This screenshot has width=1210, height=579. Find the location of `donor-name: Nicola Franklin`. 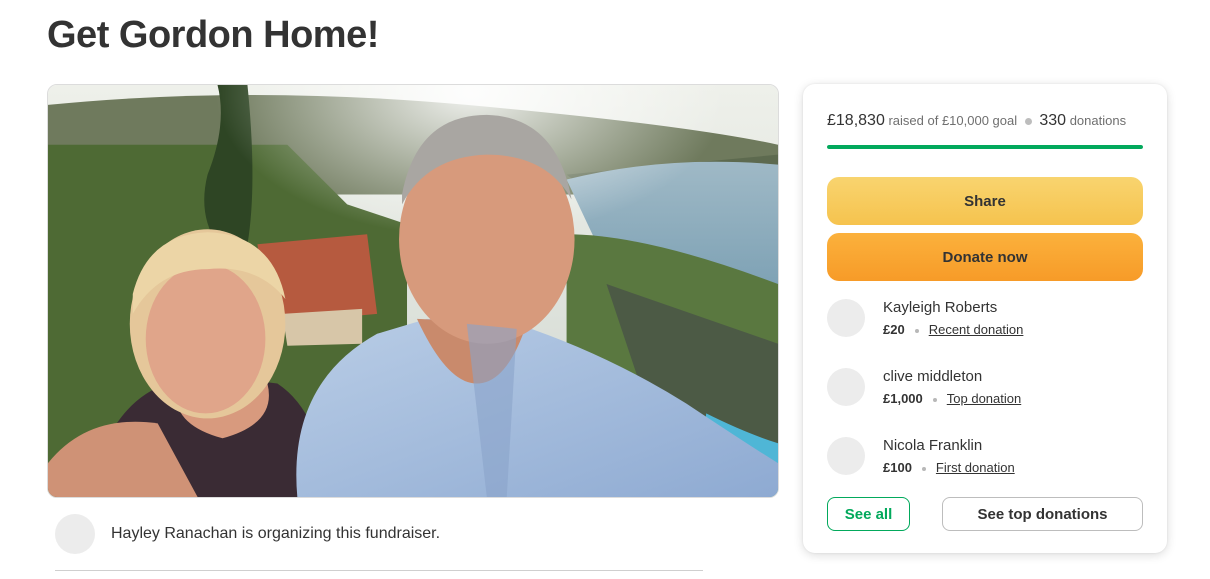

donor-name: Nicola Franklin is located at coordinates (933, 445).